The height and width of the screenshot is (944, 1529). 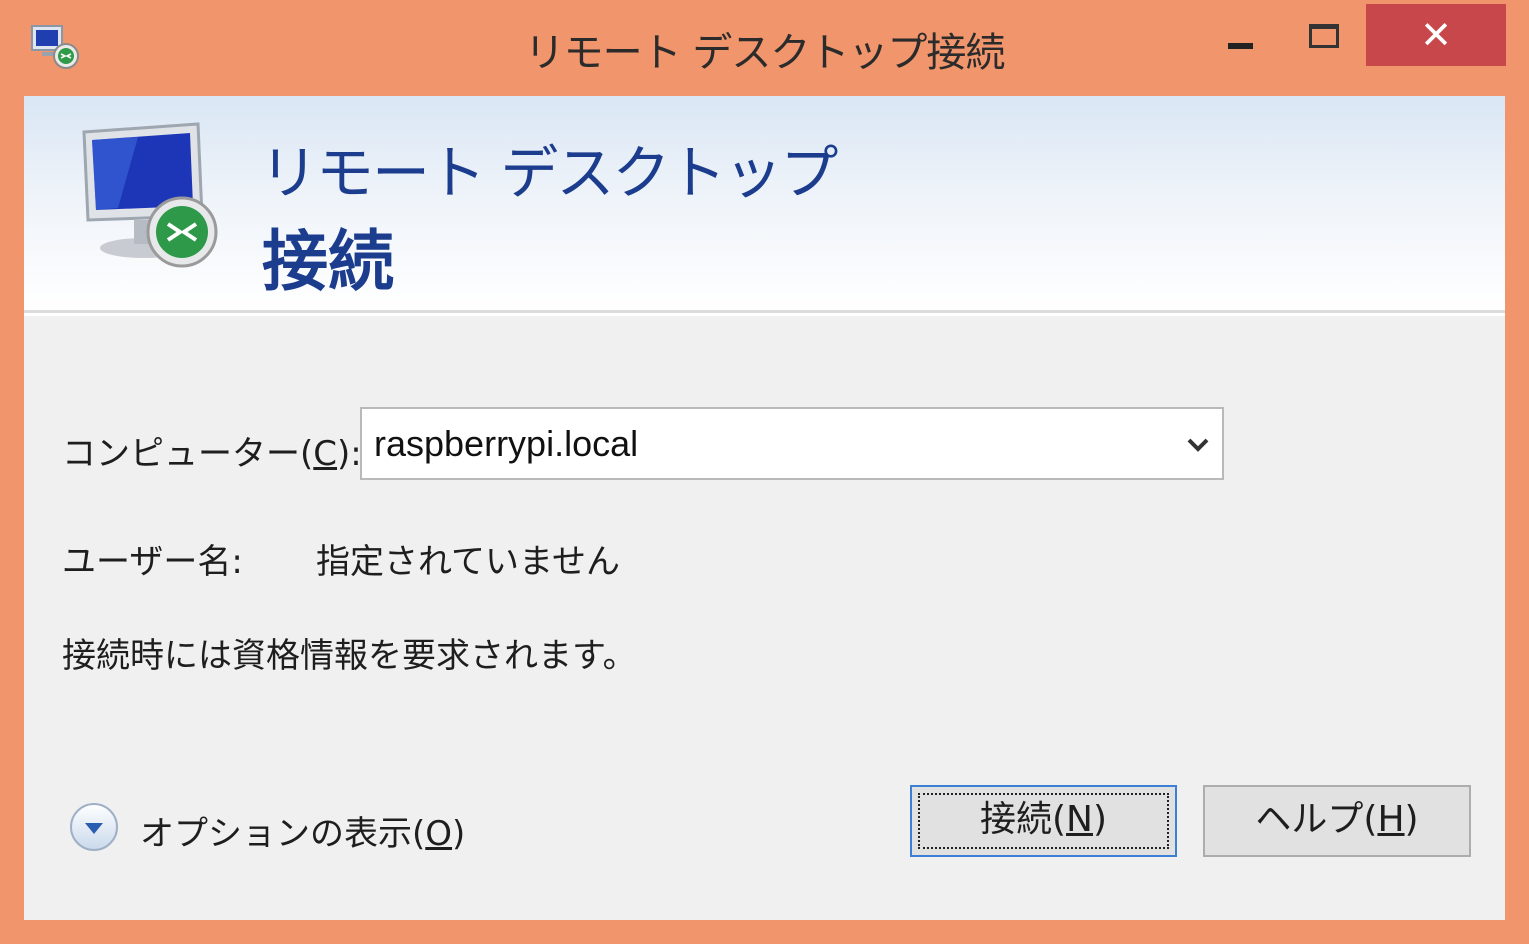 I want to click on computer-input: raspberrypi.local, so click(x=506, y=444).